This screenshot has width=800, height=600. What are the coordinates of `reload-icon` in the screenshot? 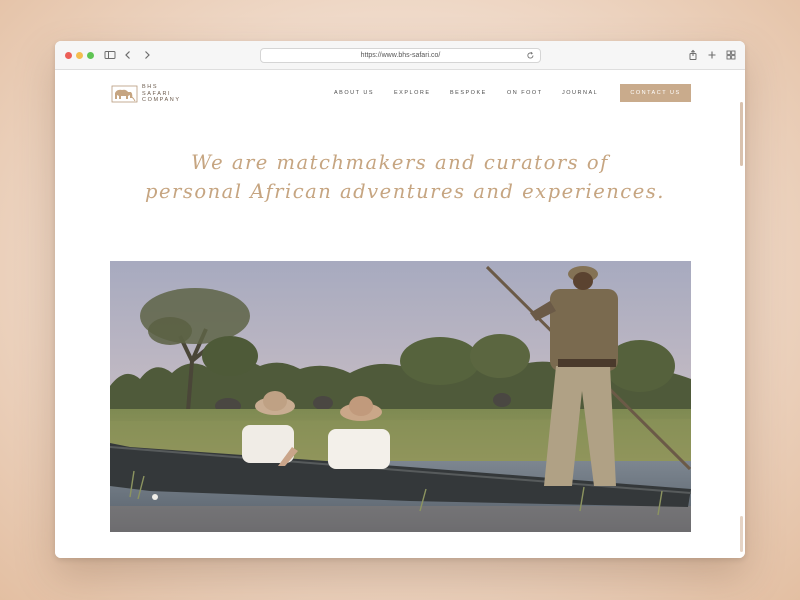 It's located at (530, 55).